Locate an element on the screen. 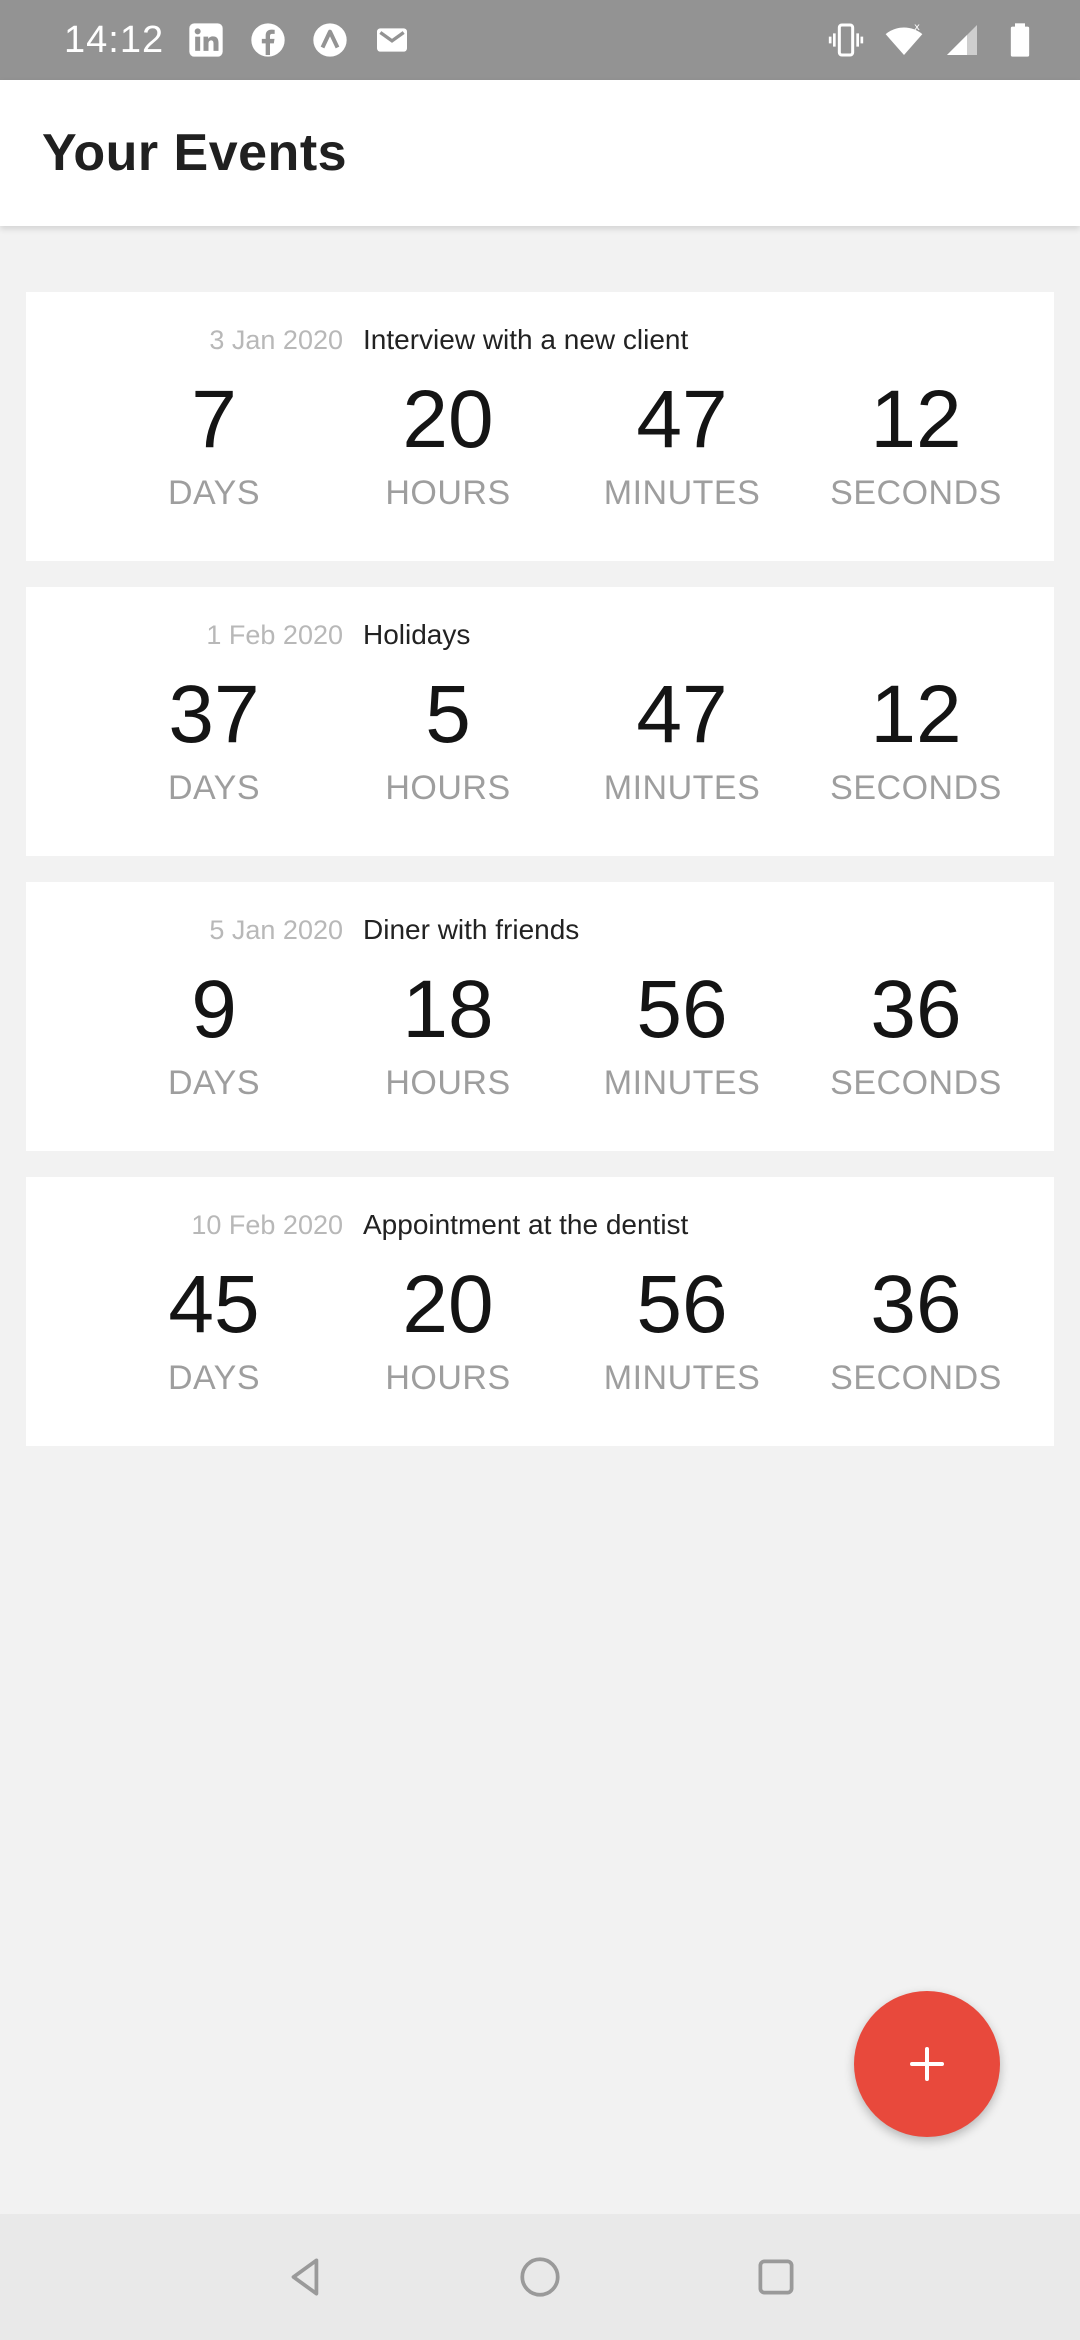 Image resolution: width=1080 pixels, height=2340 pixels. wifi-icon: x is located at coordinates (904, 40).